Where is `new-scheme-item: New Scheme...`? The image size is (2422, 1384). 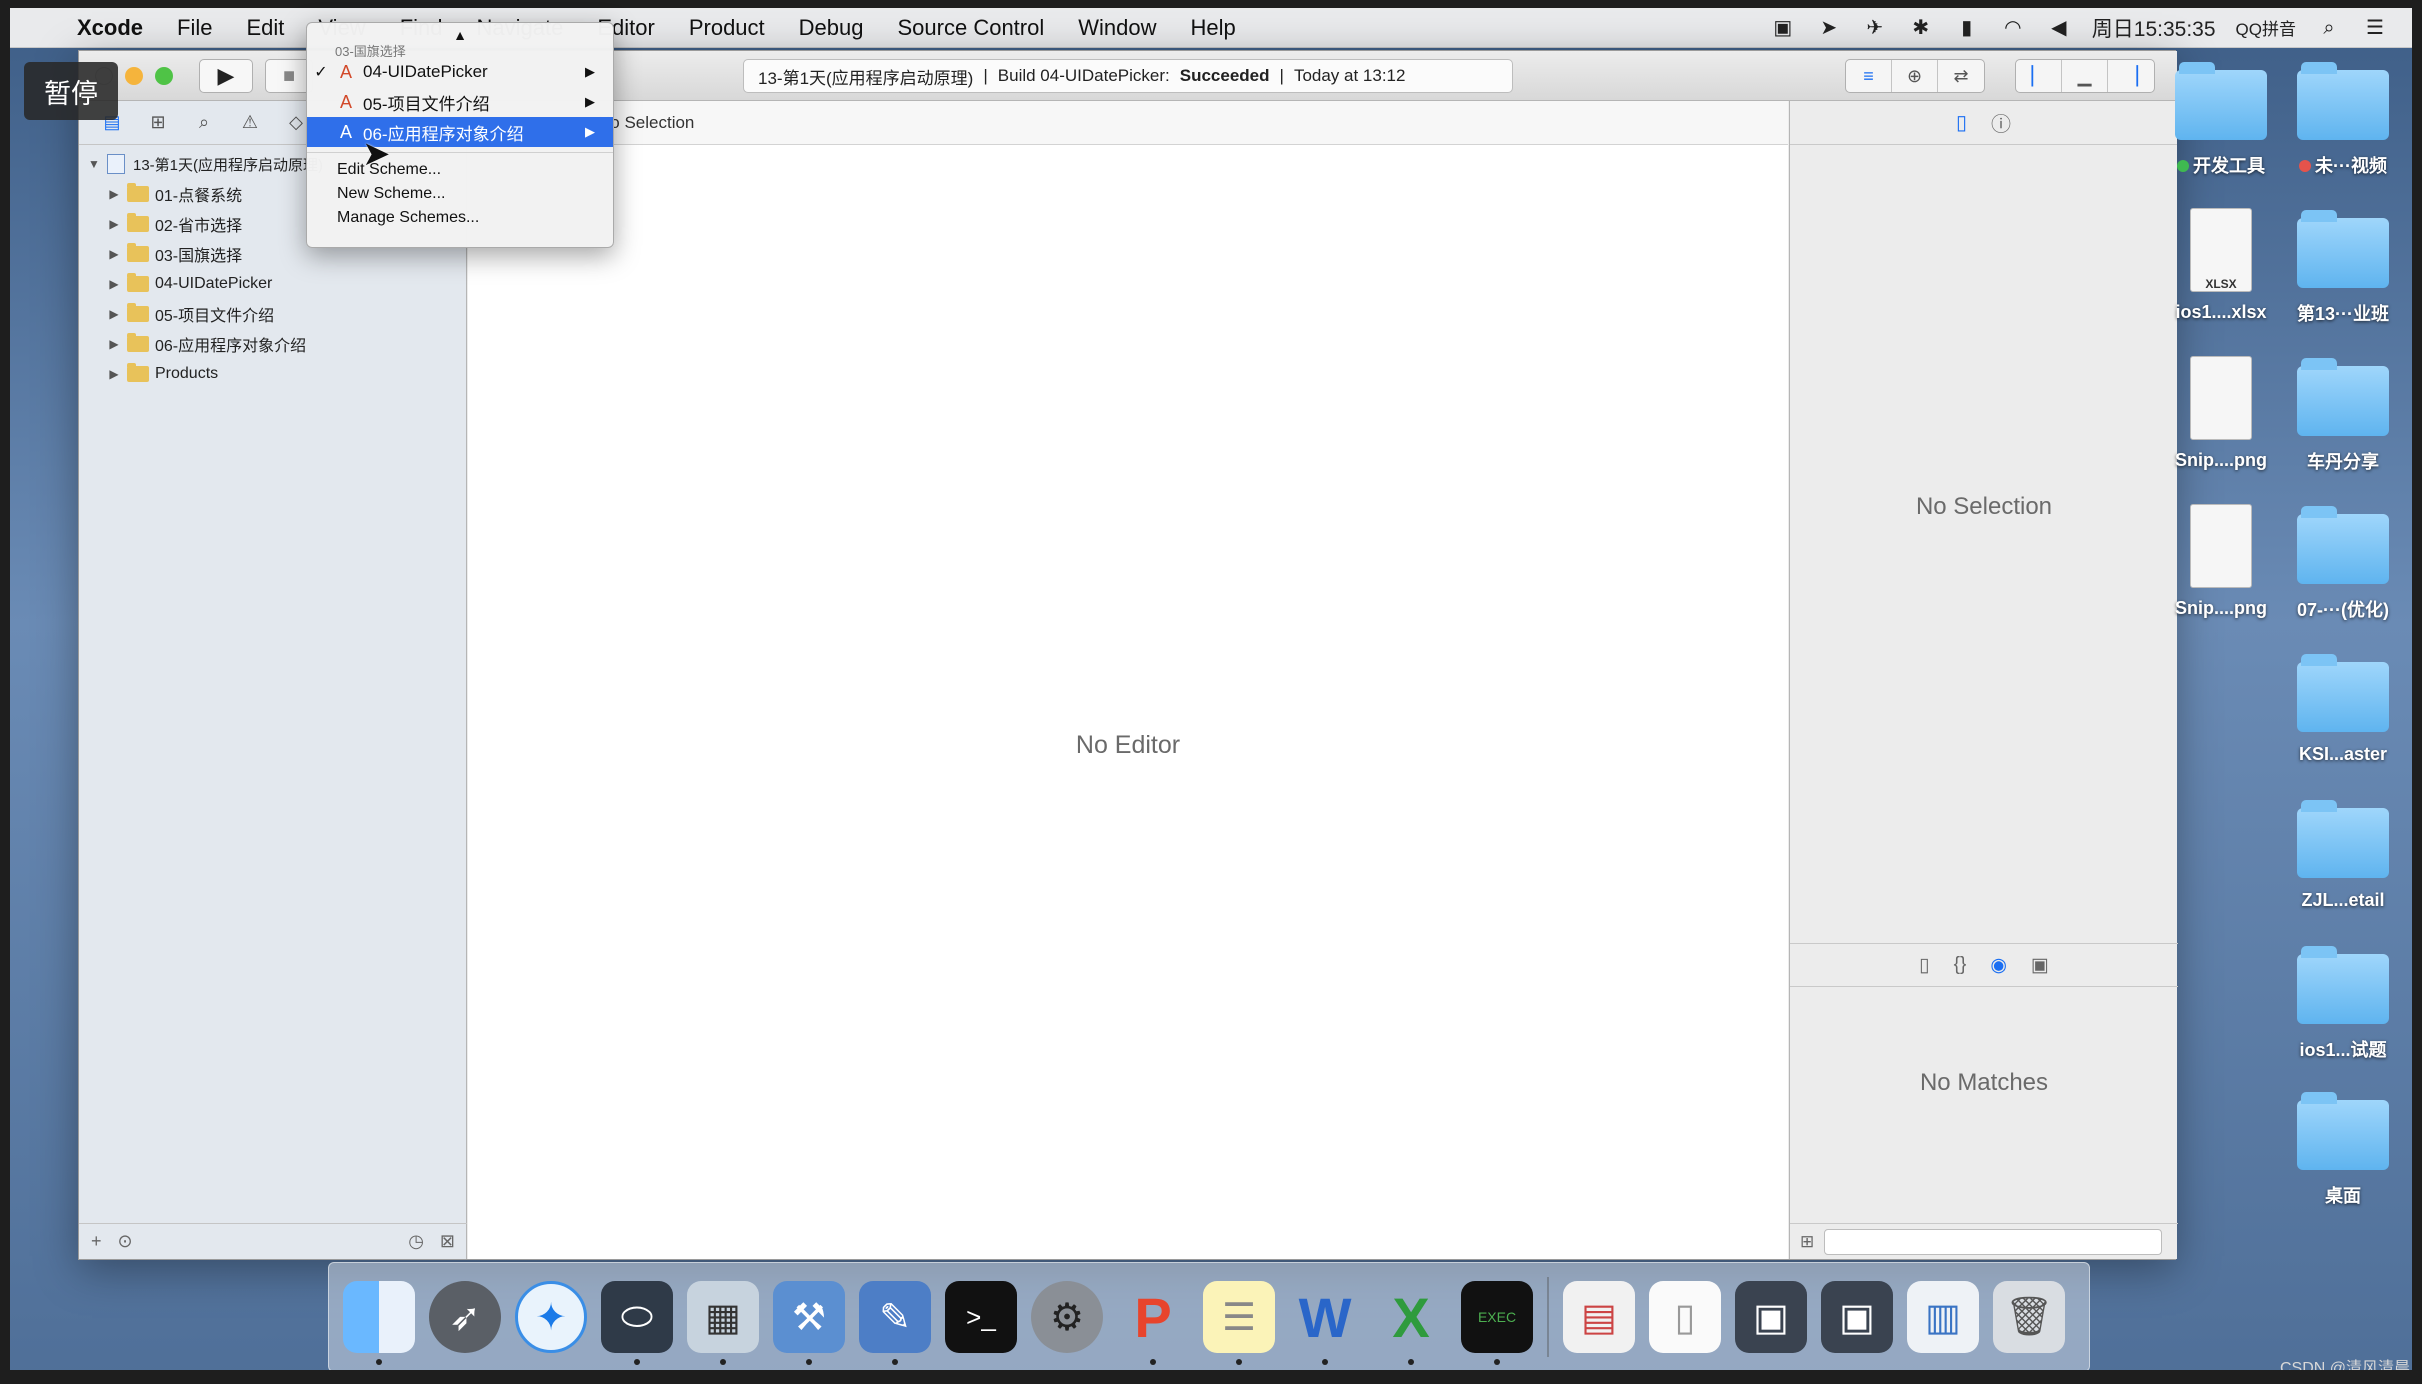
new-scheme-item: New Scheme... is located at coordinates (460, 194).